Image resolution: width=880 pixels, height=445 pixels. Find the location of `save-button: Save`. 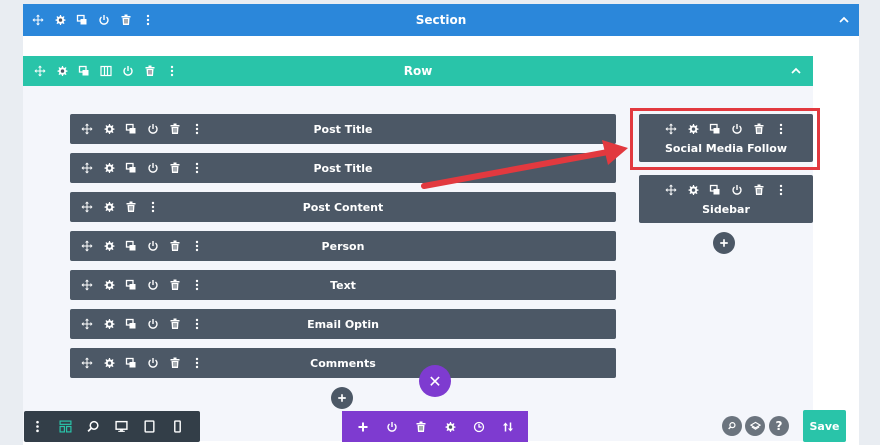

save-button: Save is located at coordinates (824, 426).